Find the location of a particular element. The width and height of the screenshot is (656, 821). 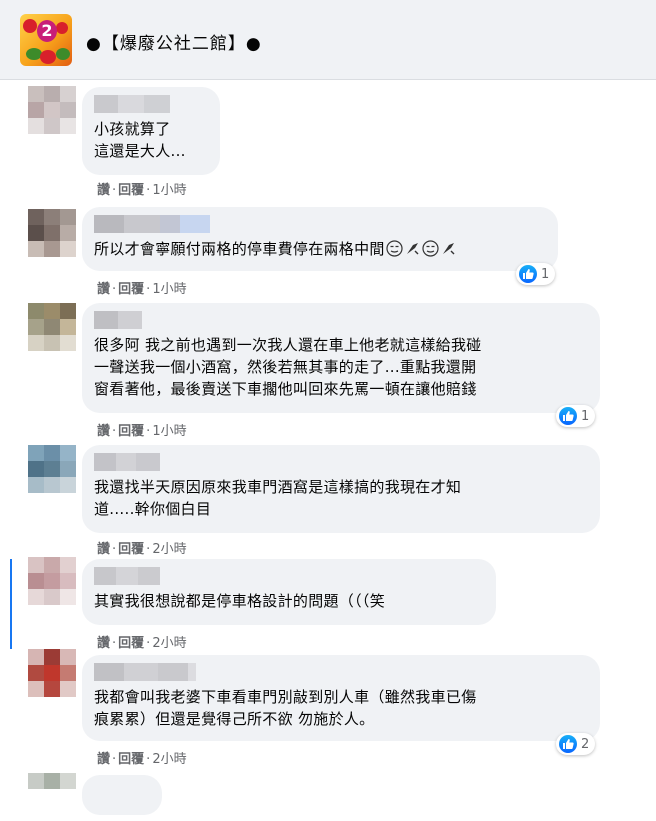

comment-text: 所以才會寧願付兩格的停車費停在兩格中間 is located at coordinates (319, 249).